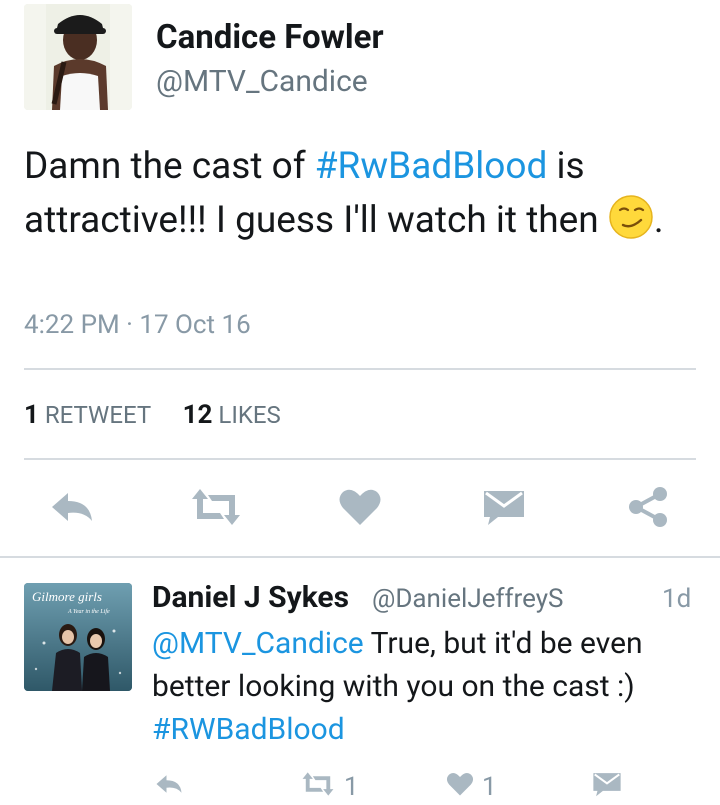 This screenshot has height=805, width=720. I want to click on share-icon, so click(648, 509).